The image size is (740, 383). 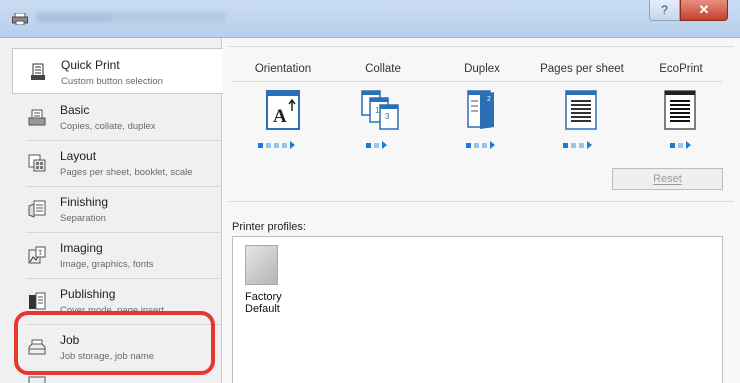 I want to click on highlight-annotation, so click(x=114, y=343).